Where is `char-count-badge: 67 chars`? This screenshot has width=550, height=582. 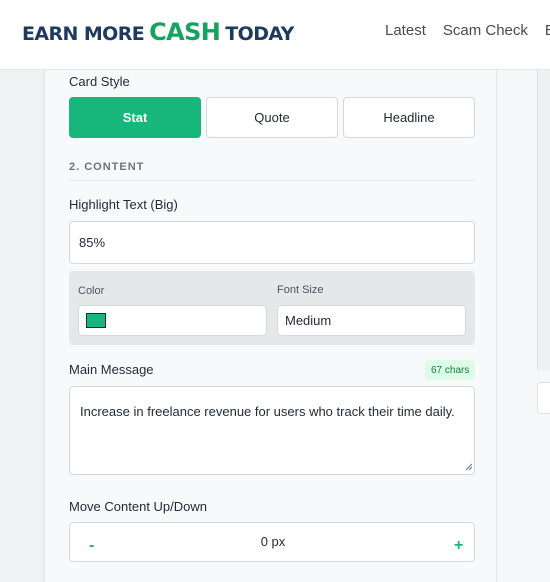 char-count-badge: 67 chars is located at coordinates (450, 370).